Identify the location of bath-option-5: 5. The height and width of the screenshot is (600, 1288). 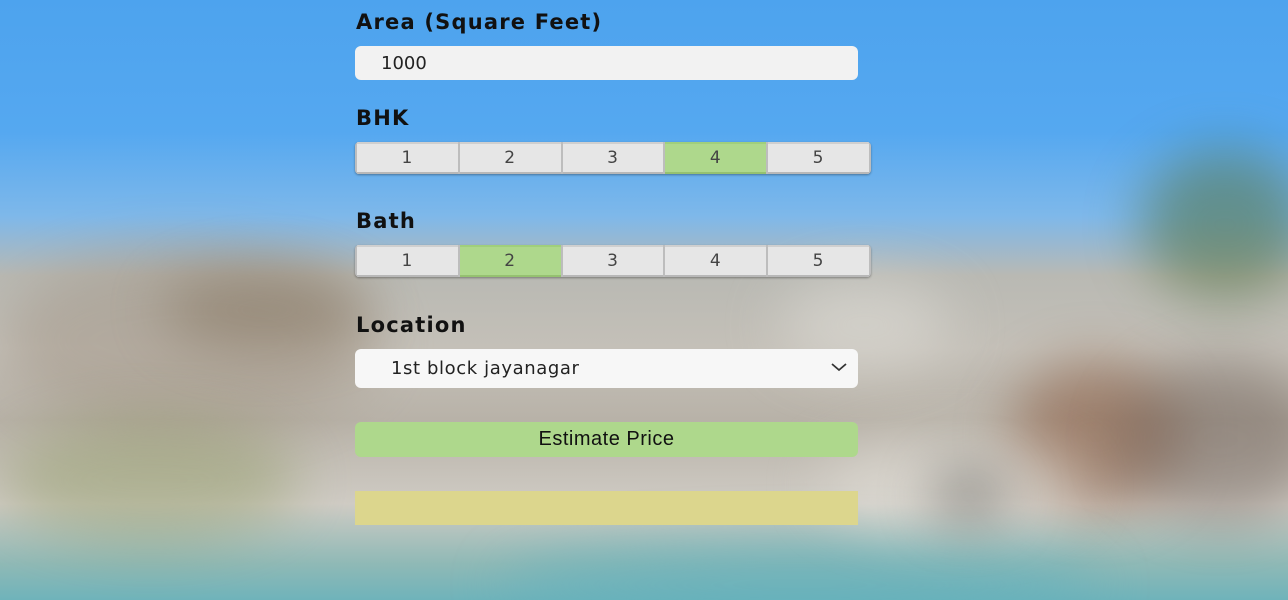
(818, 261).